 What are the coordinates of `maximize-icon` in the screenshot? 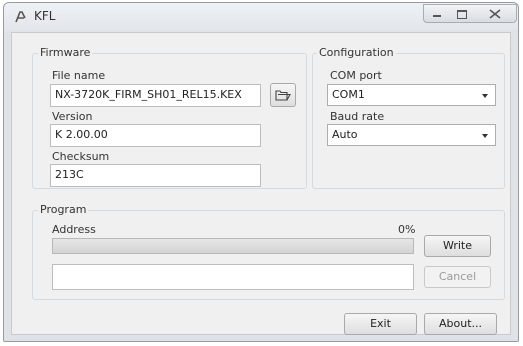 It's located at (462, 14).